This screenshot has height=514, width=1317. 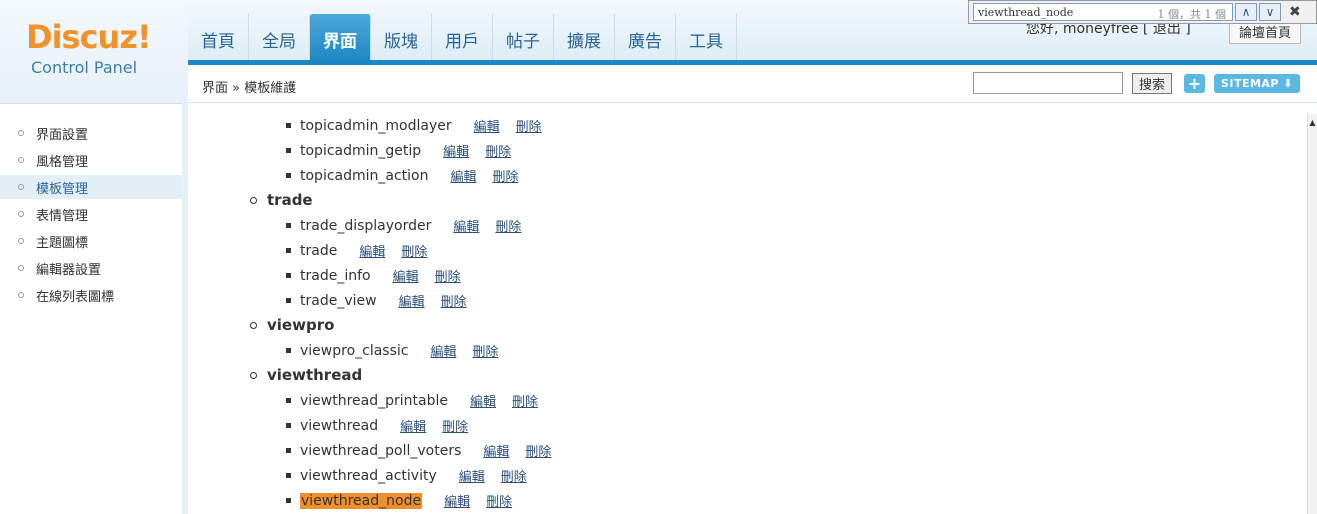 What do you see at coordinates (584, 39) in the screenshot?
I see `nav-tab-6: 擴展` at bounding box center [584, 39].